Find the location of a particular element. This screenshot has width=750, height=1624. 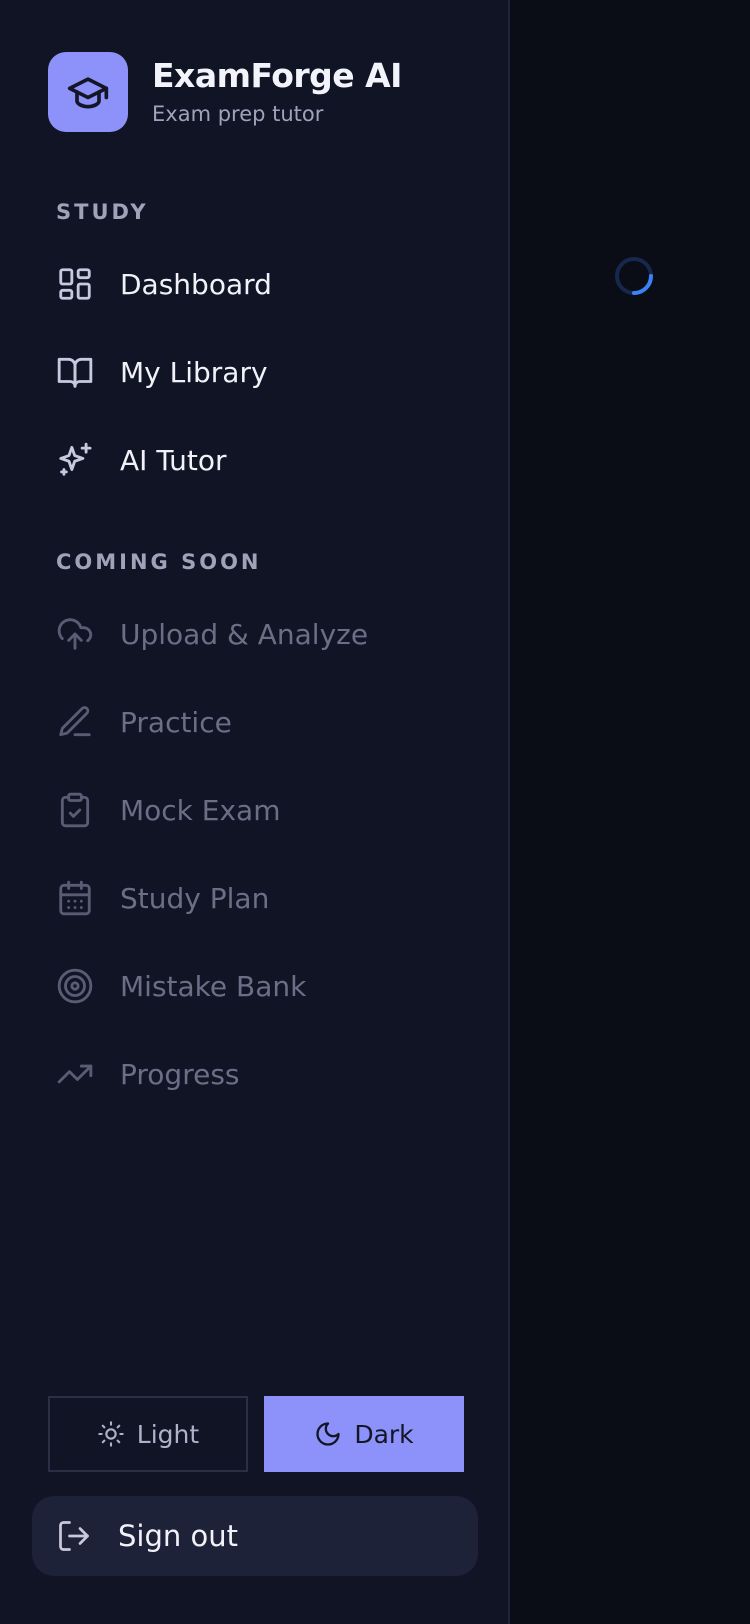

pencil-icon is located at coordinates (75, 722).